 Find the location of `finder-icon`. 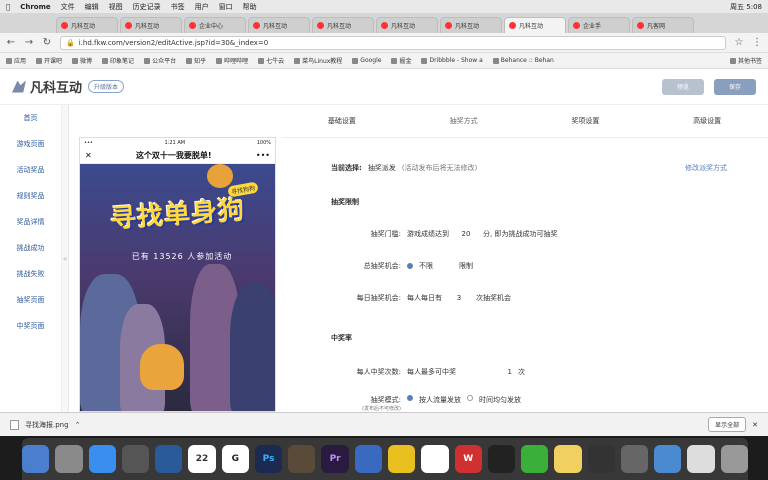

finder-icon is located at coordinates (36, 459).